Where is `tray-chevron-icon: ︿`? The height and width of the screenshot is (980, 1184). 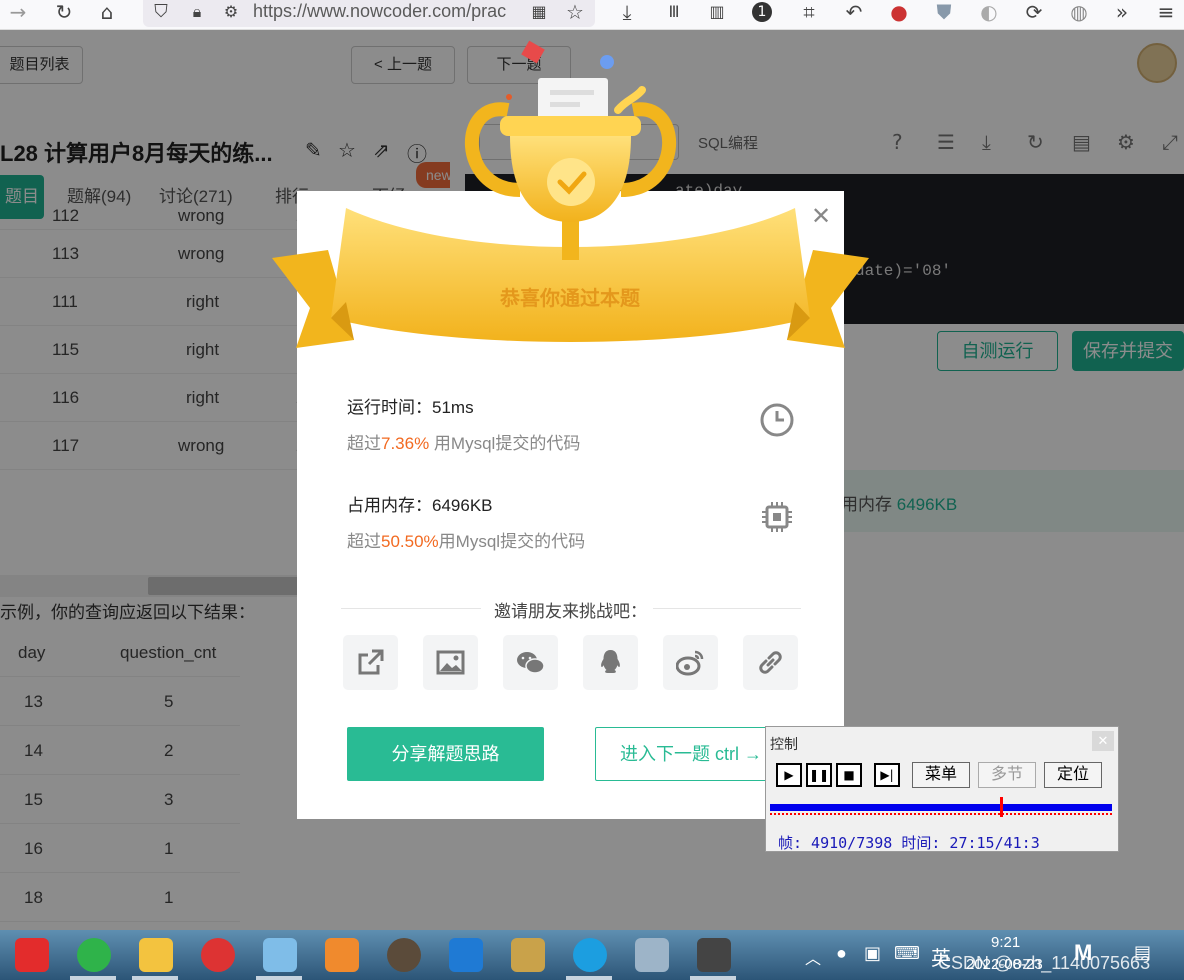
tray-chevron-icon: ︿ is located at coordinates (813, 957).